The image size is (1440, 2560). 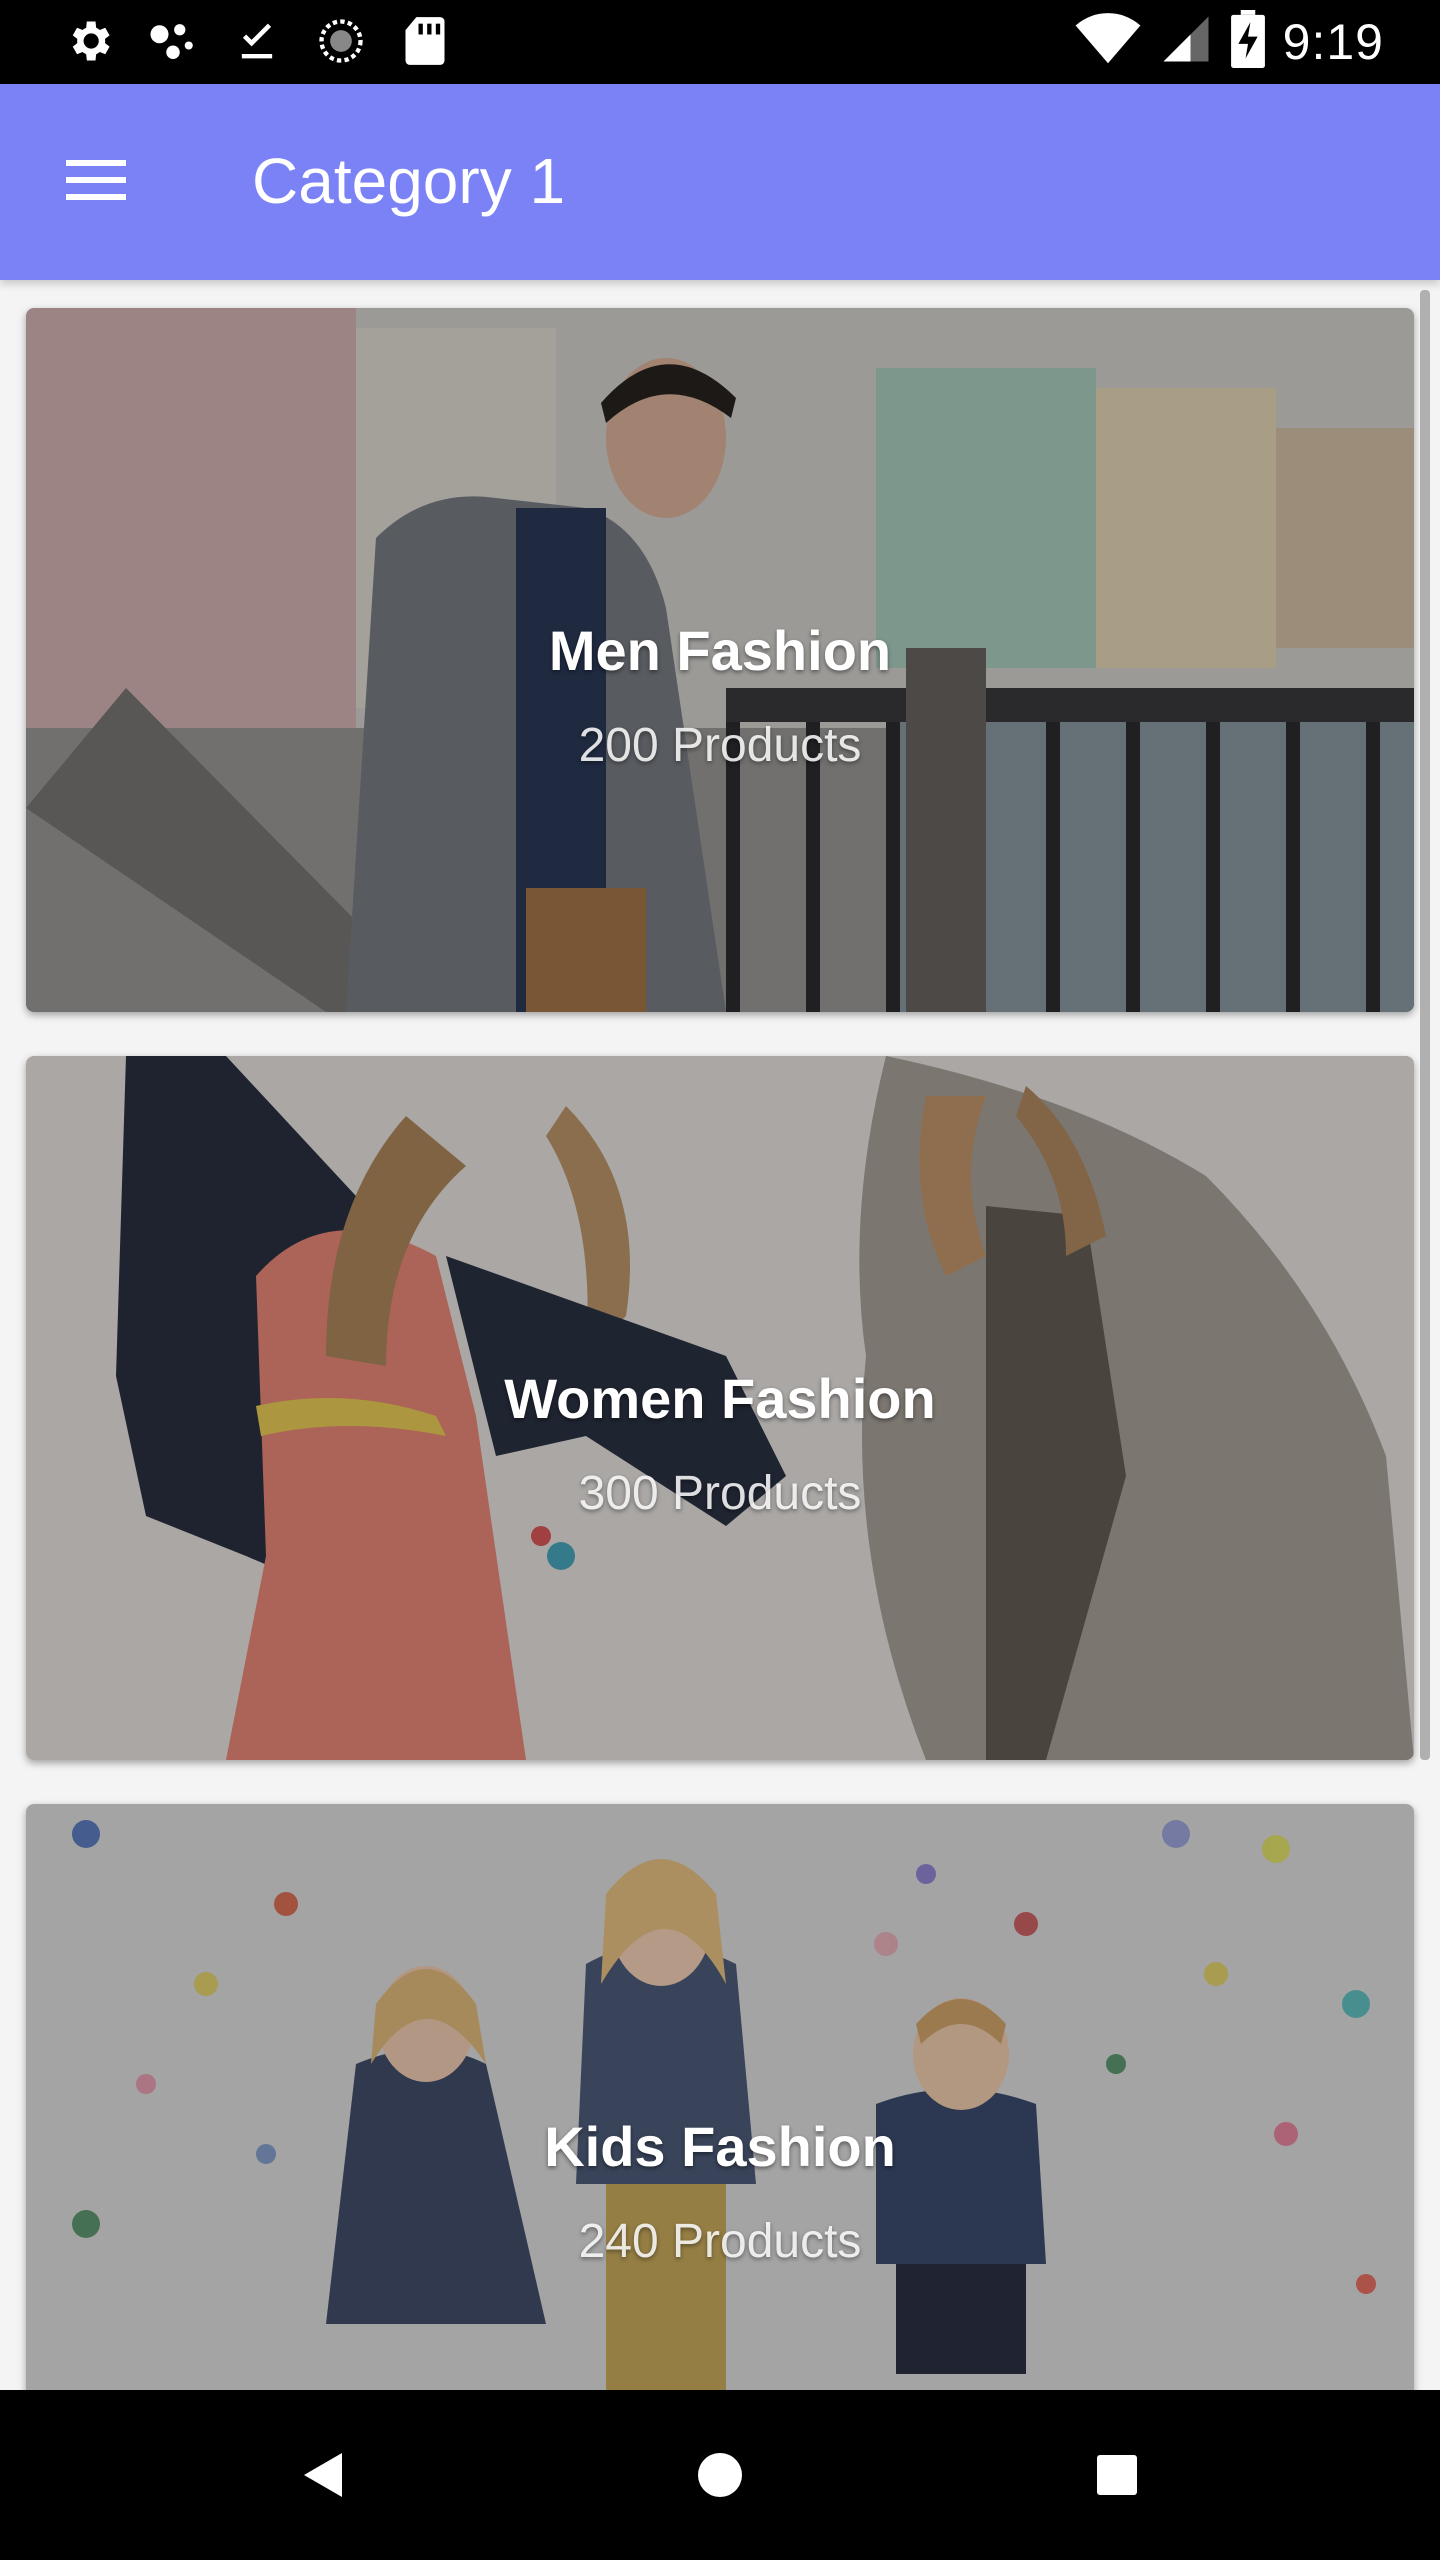 I want to click on sync-icon, so click(x=341, y=41).